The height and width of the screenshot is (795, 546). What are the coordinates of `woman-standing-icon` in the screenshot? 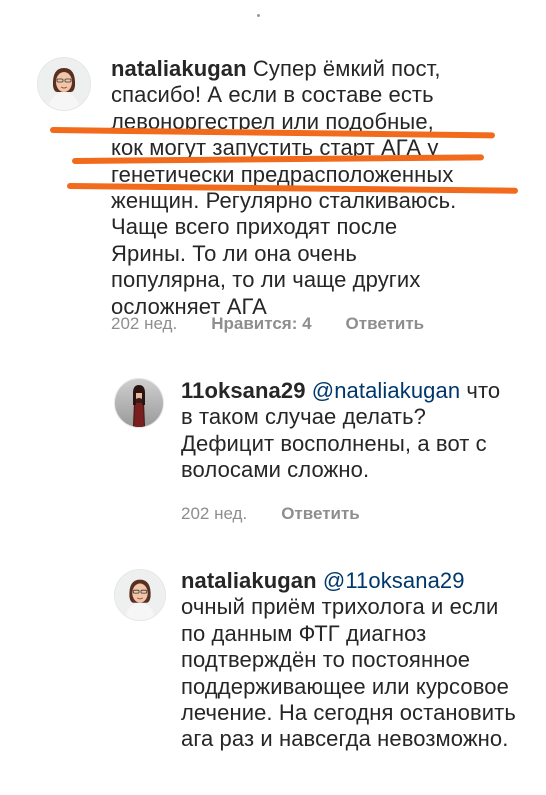 It's located at (139, 403).